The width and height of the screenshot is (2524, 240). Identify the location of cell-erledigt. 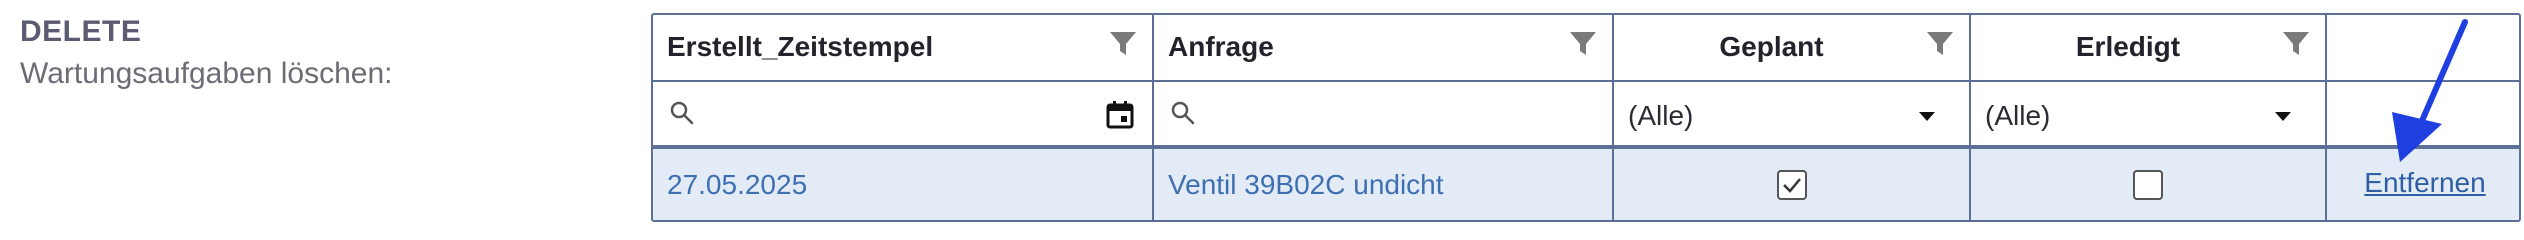
(2148, 183).